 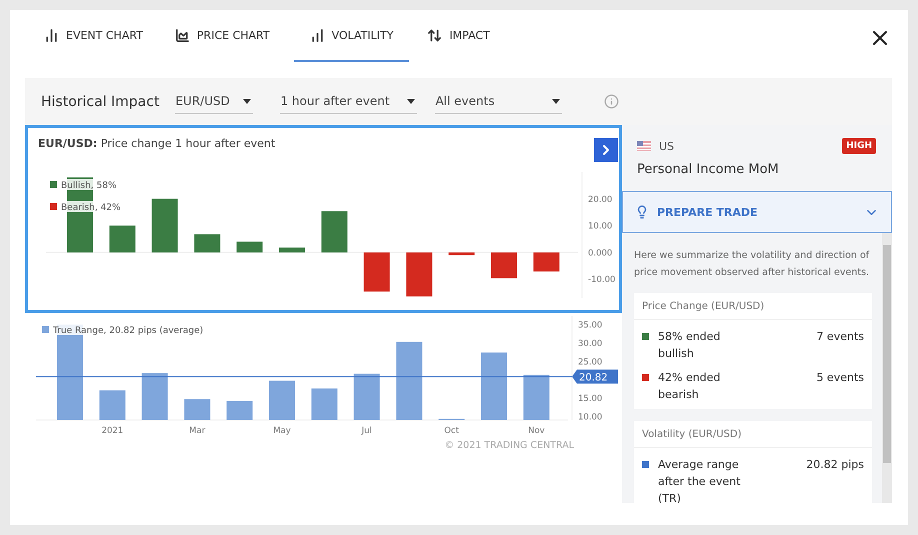 I want to click on signal-bars-icon, so click(x=317, y=35).